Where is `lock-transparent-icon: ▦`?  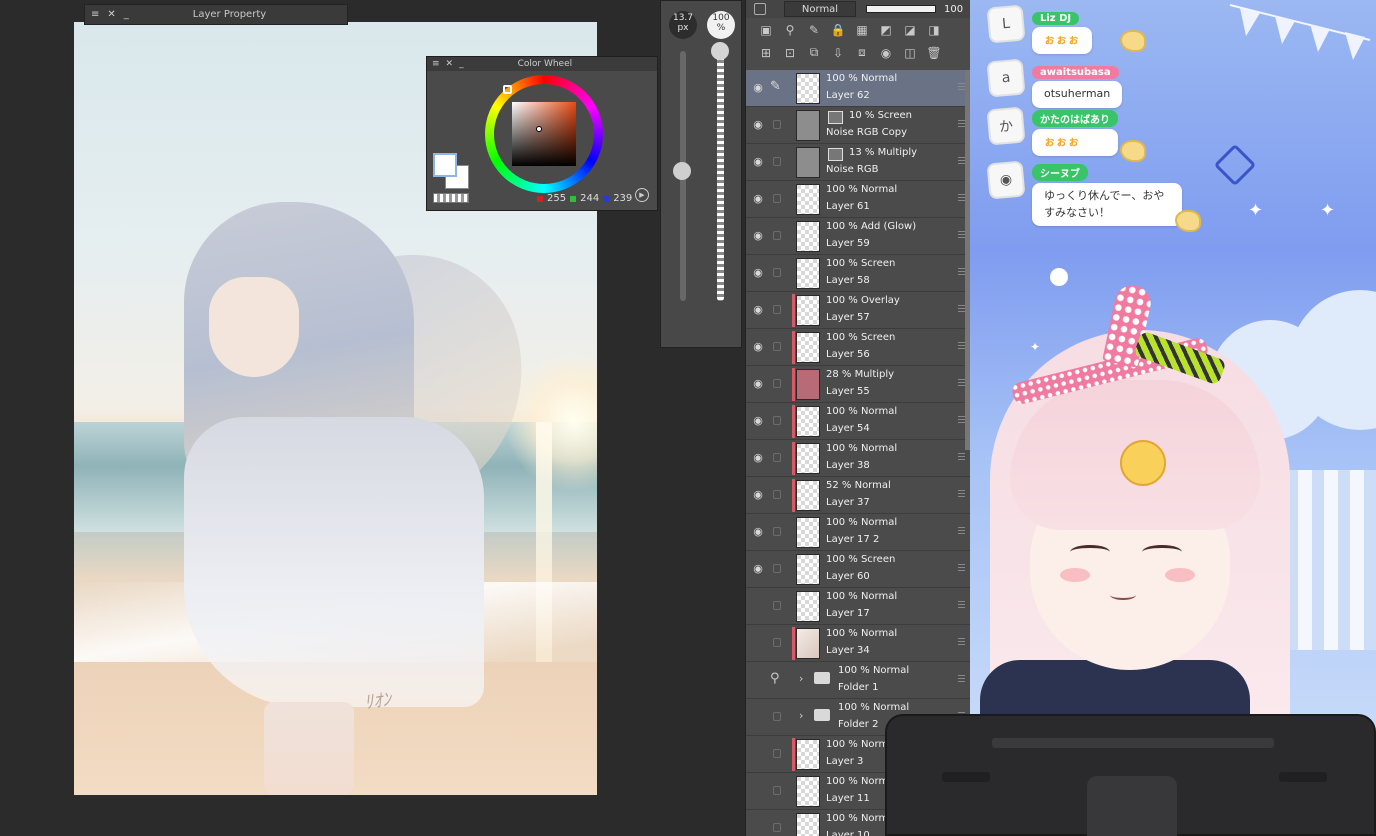 lock-transparent-icon: ▦ is located at coordinates (862, 30).